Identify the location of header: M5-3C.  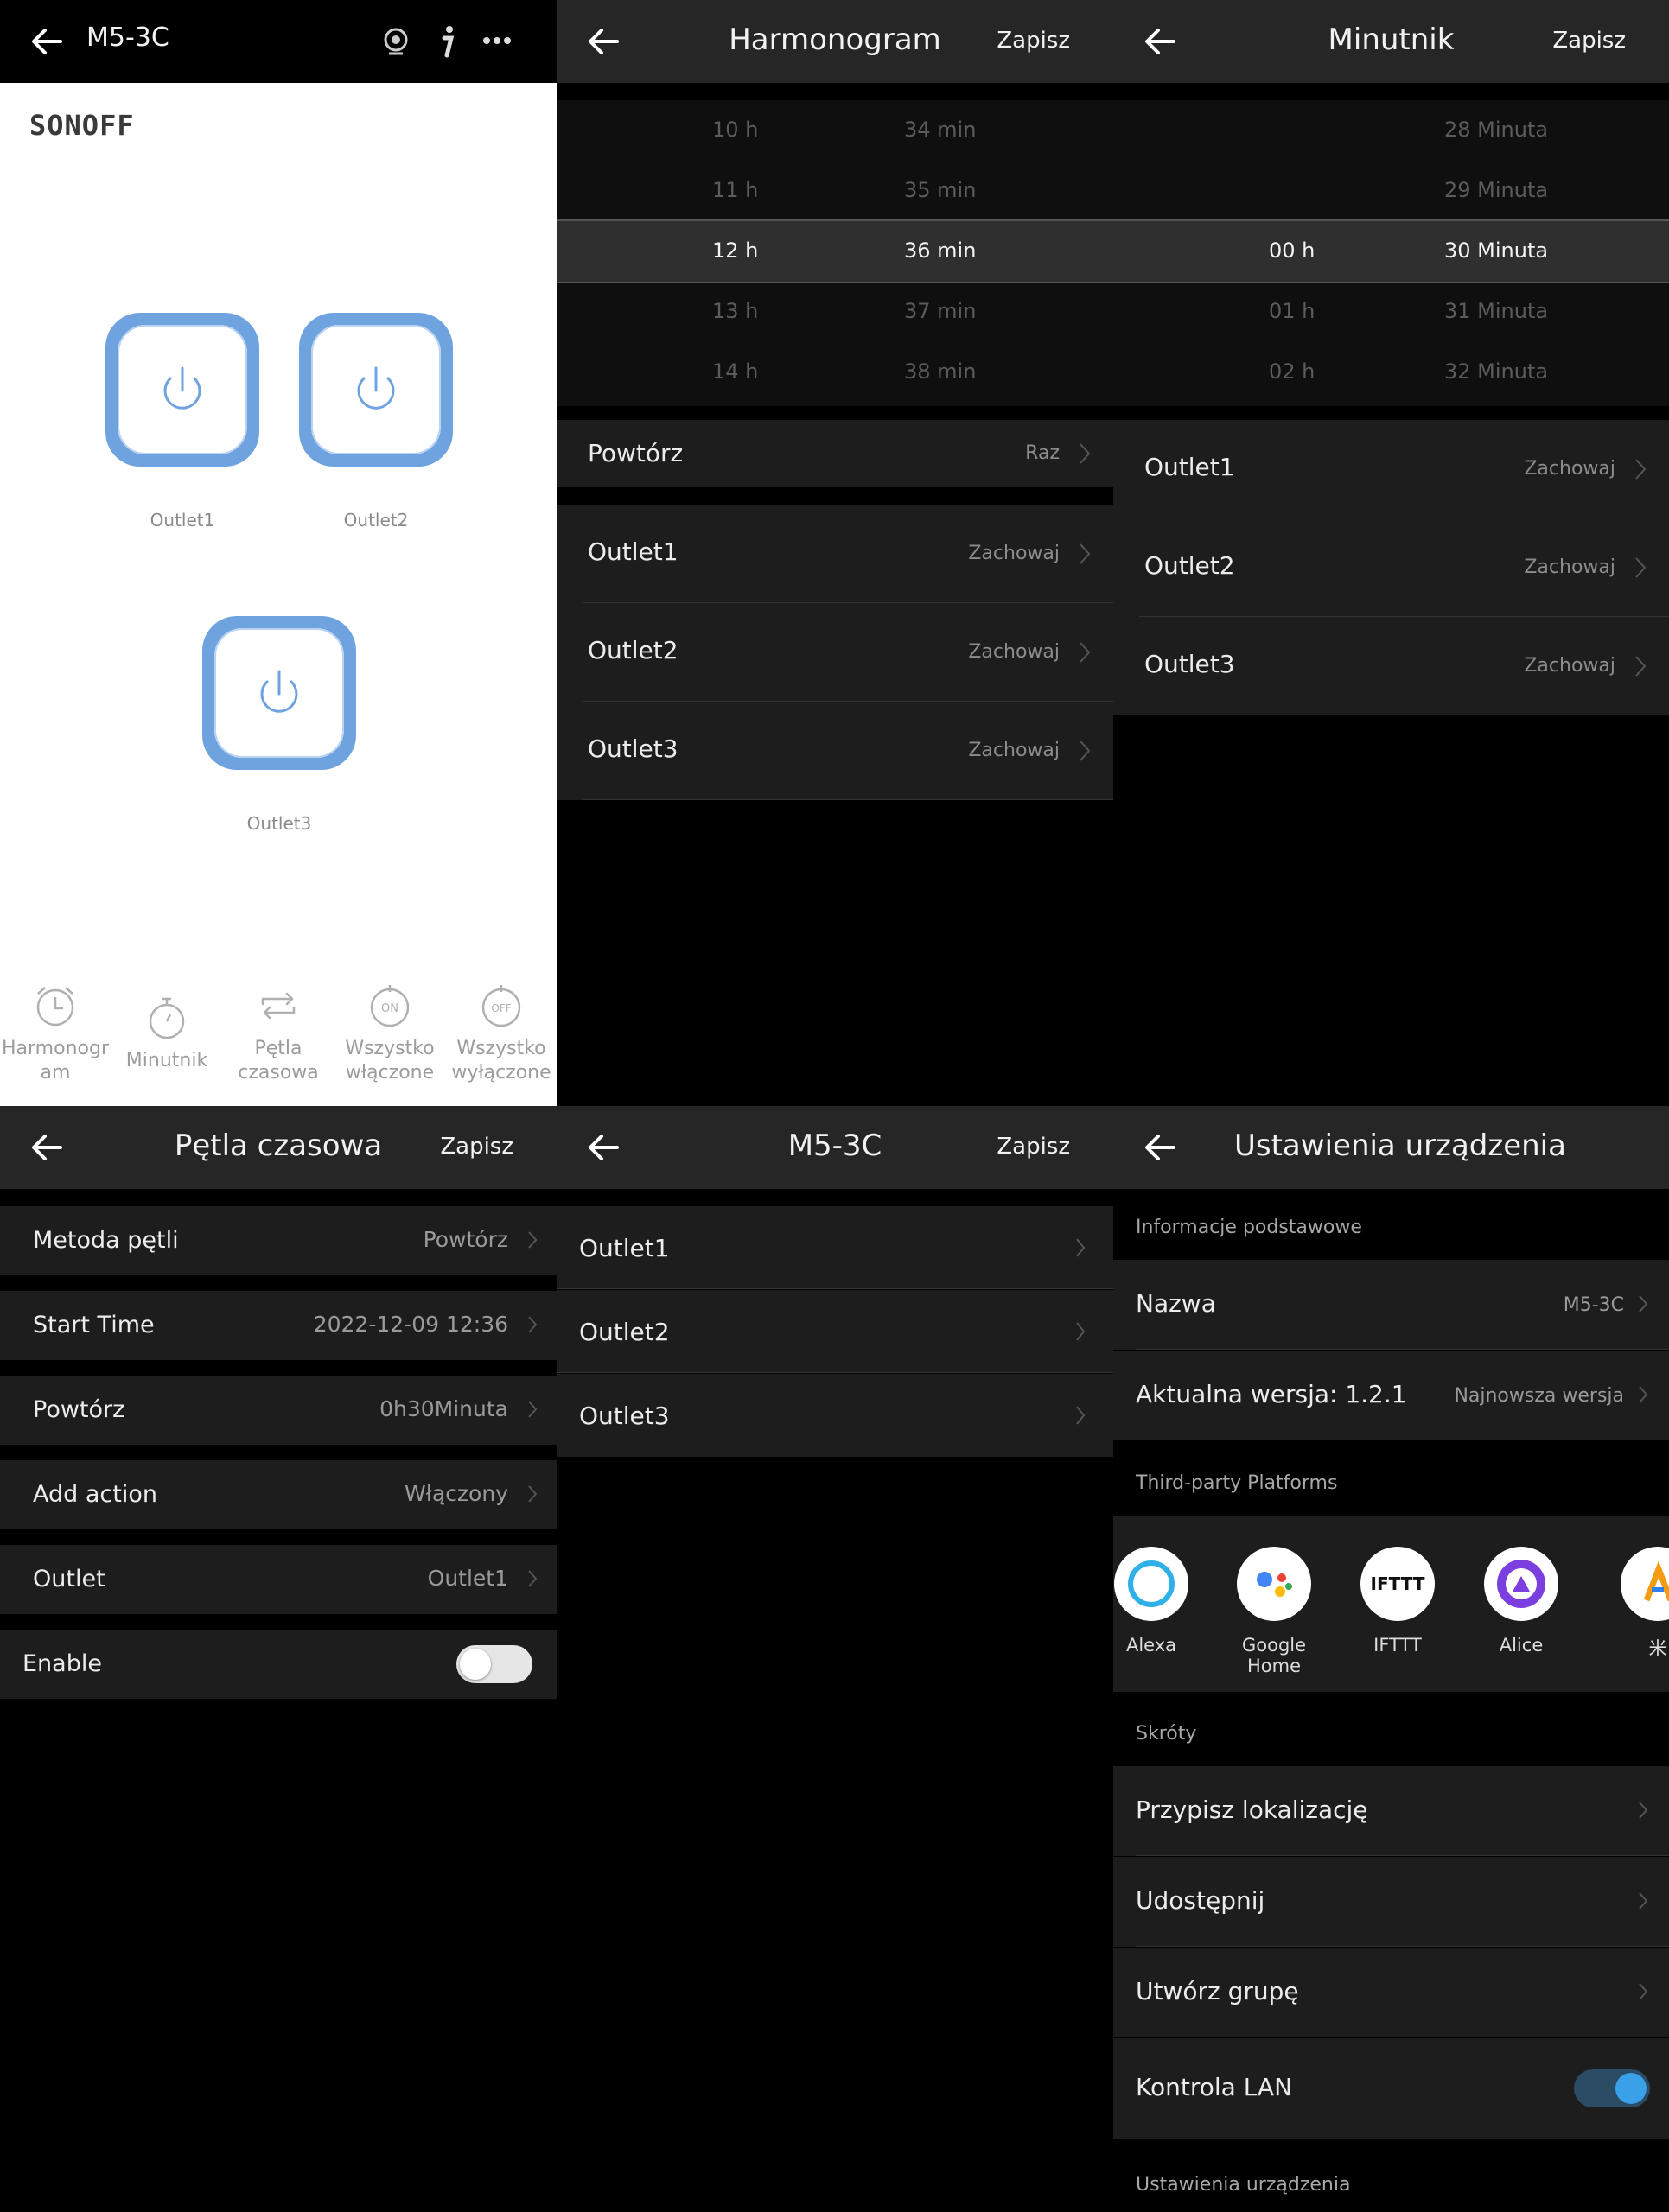
(278, 41).